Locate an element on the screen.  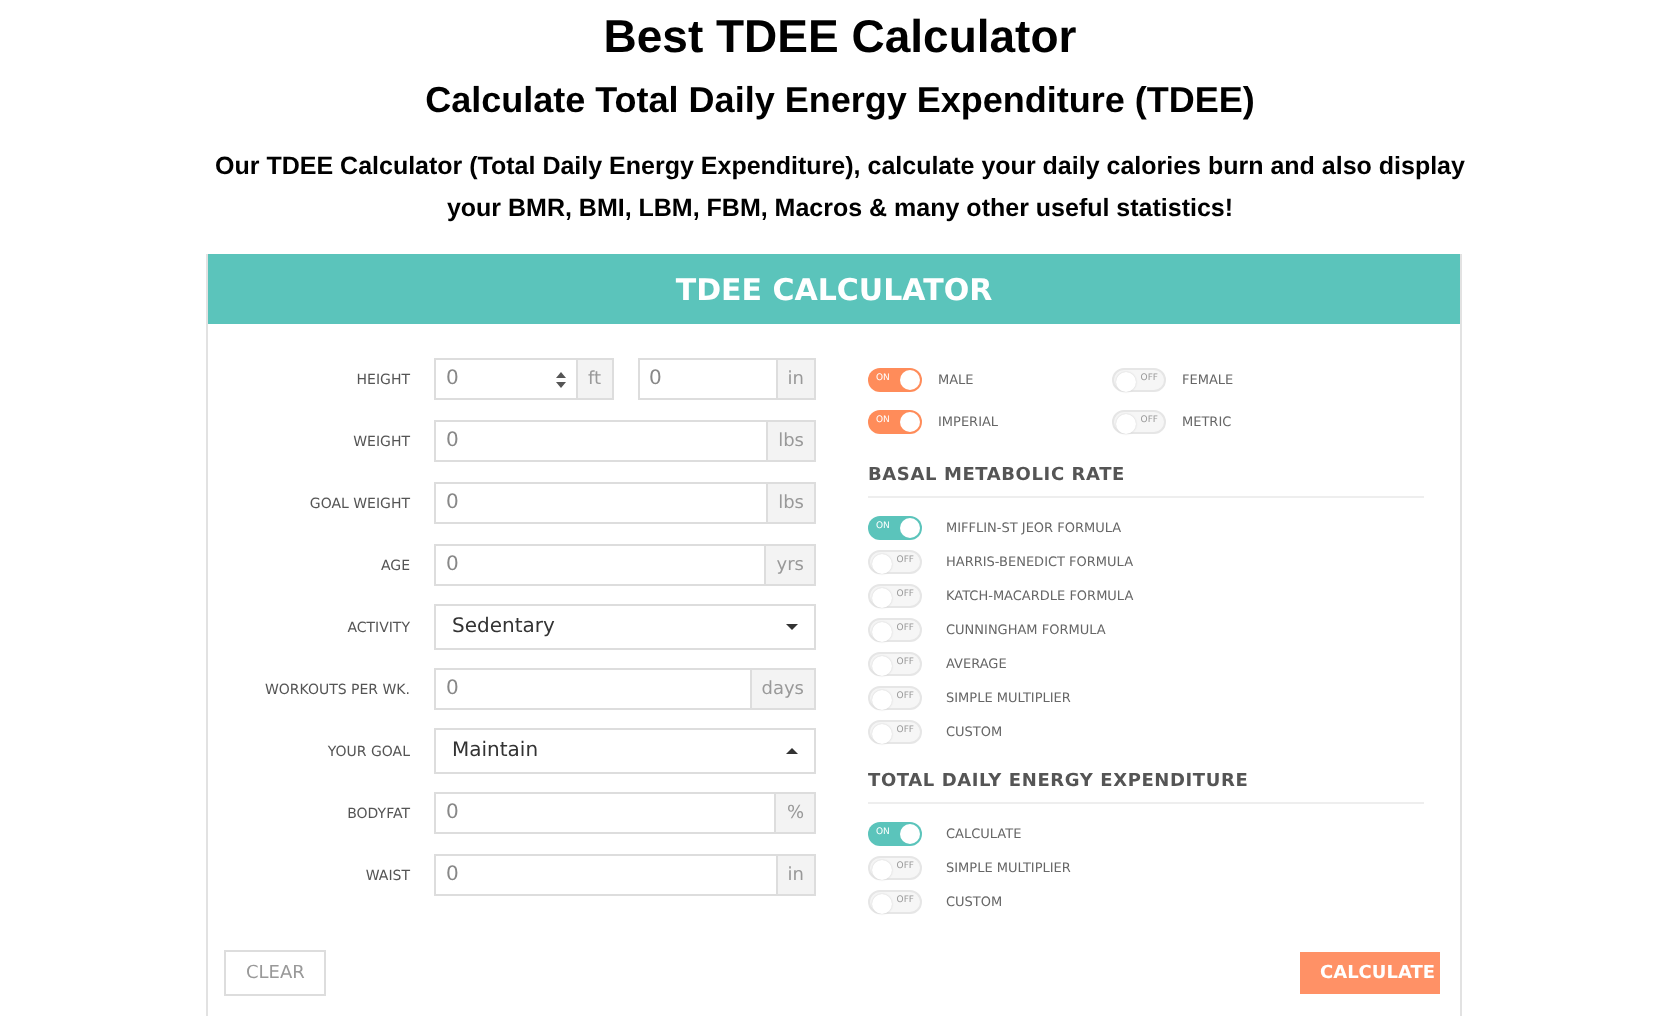
number-field: 0 days is located at coordinates (625, 689).